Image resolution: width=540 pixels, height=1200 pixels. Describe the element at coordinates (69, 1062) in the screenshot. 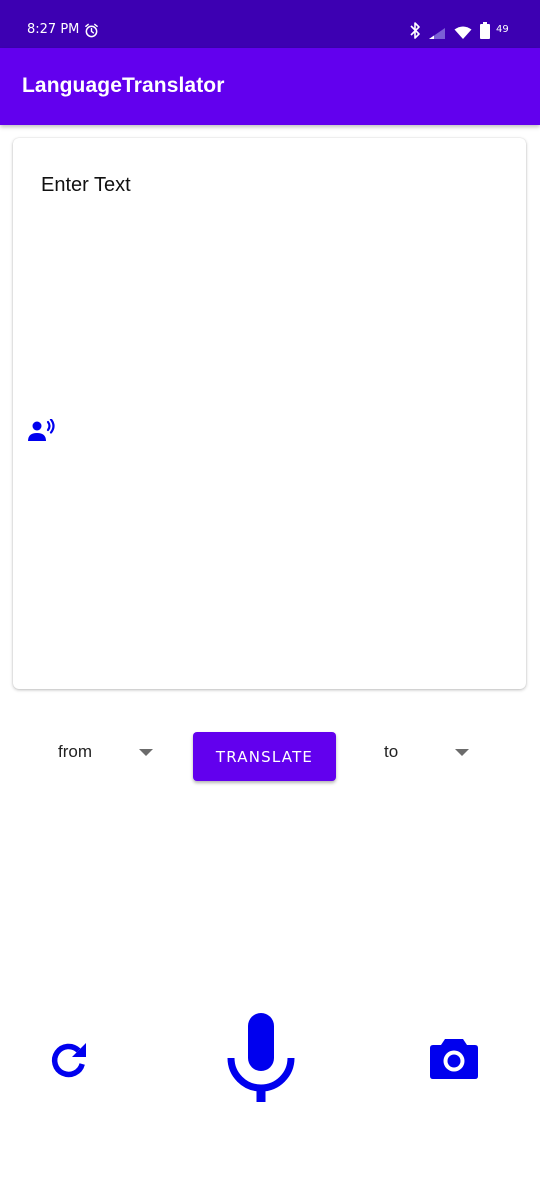

I see `refresh-icon` at that location.